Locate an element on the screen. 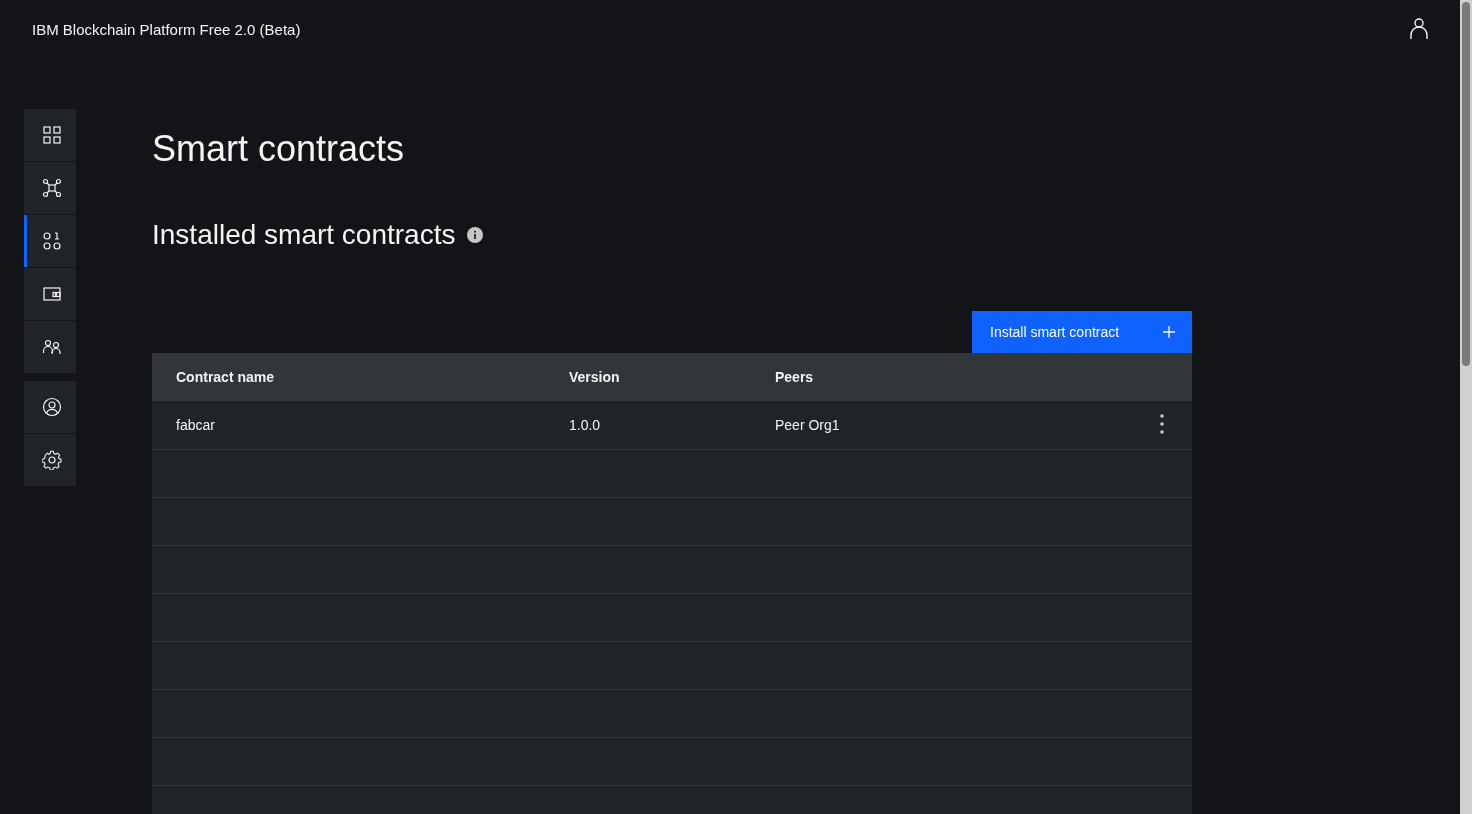 Image resolution: width=1472 pixels, height=814 pixels. plus-icon is located at coordinates (1169, 332).